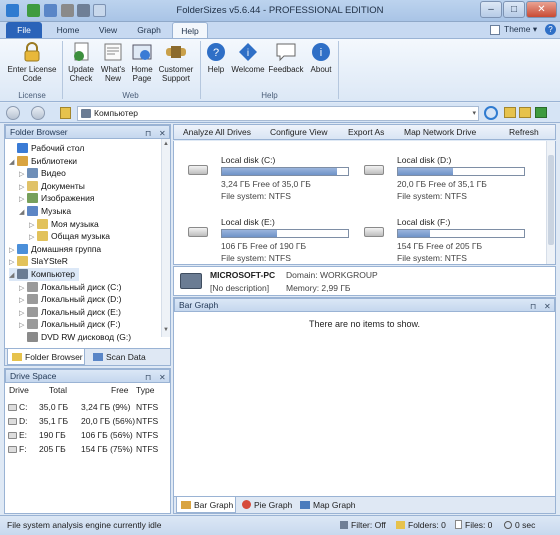 The width and height of the screenshot is (560, 535). I want to click on tab-scan-data: Scan Data, so click(124, 357).